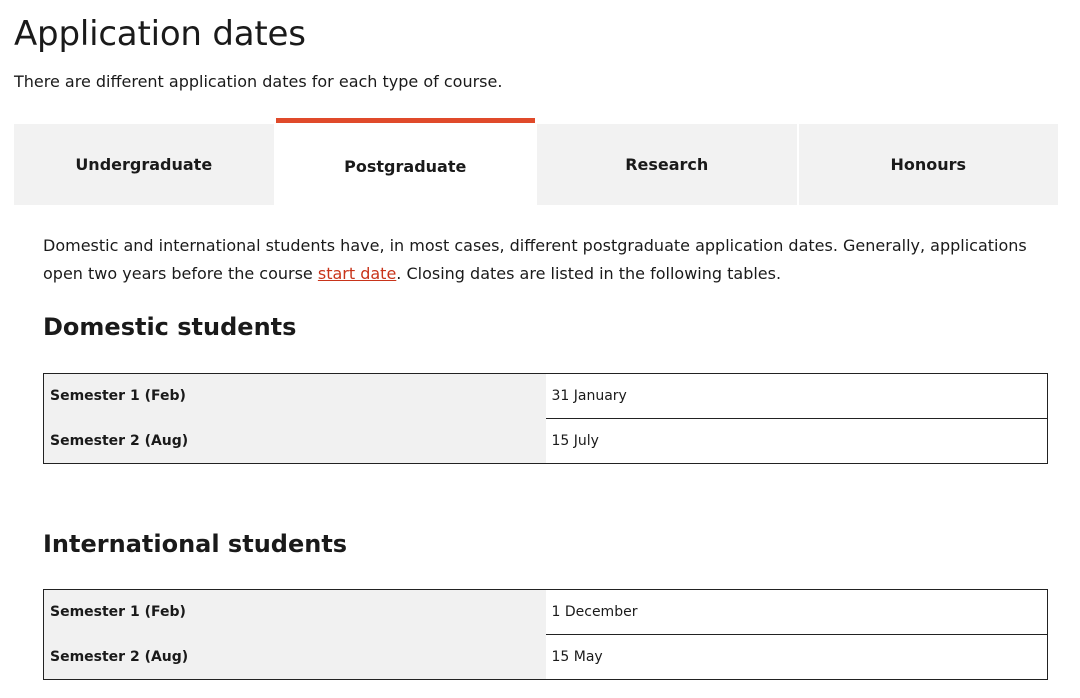 The image size is (1080, 698). Describe the element at coordinates (667, 164) in the screenshot. I see `tab-research: Research` at that location.